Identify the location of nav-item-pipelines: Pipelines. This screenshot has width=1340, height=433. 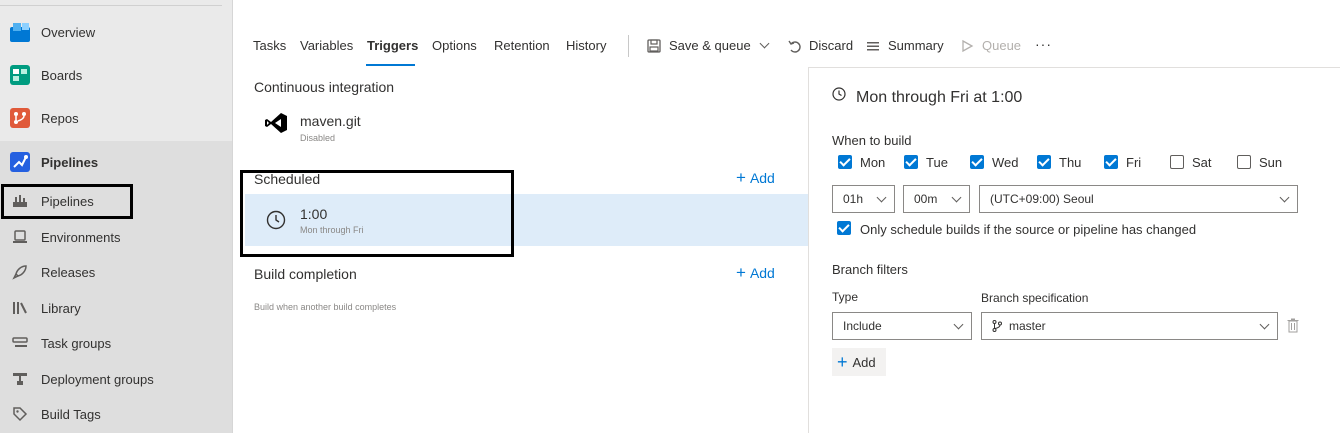
(116, 162).